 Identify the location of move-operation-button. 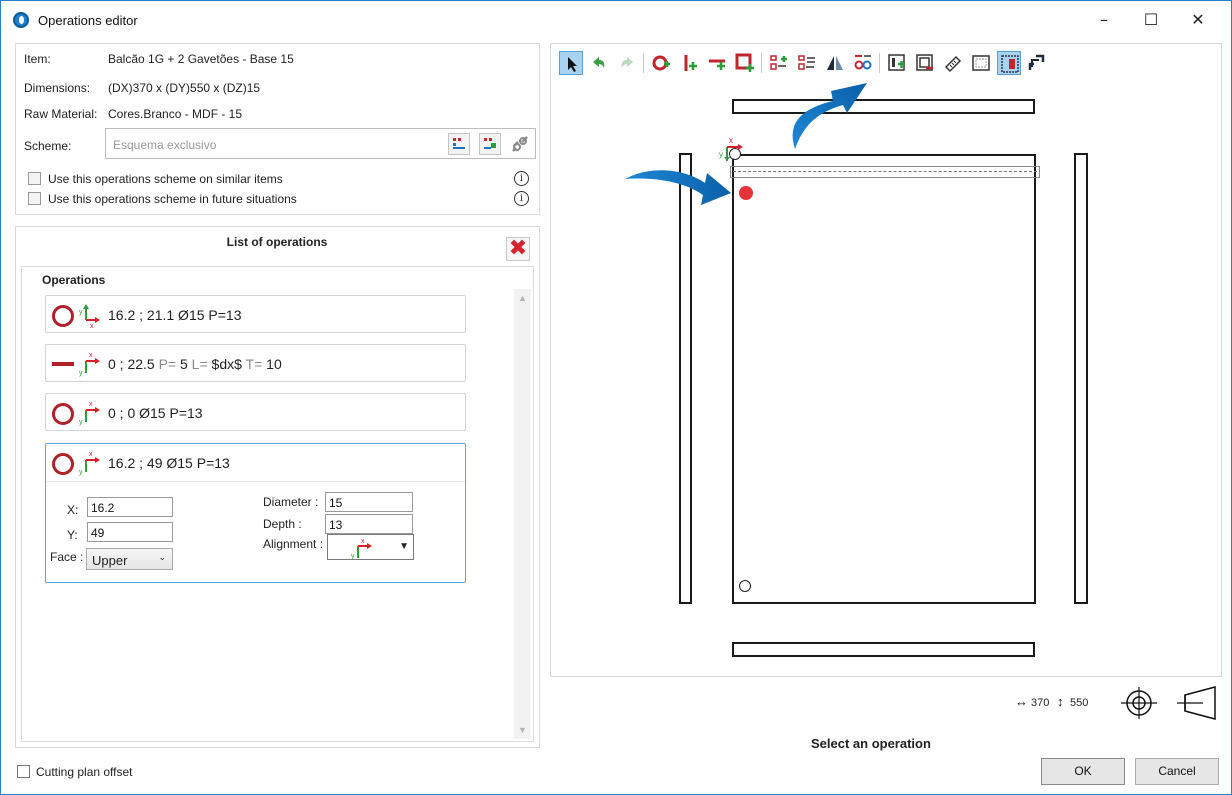
(863, 63).